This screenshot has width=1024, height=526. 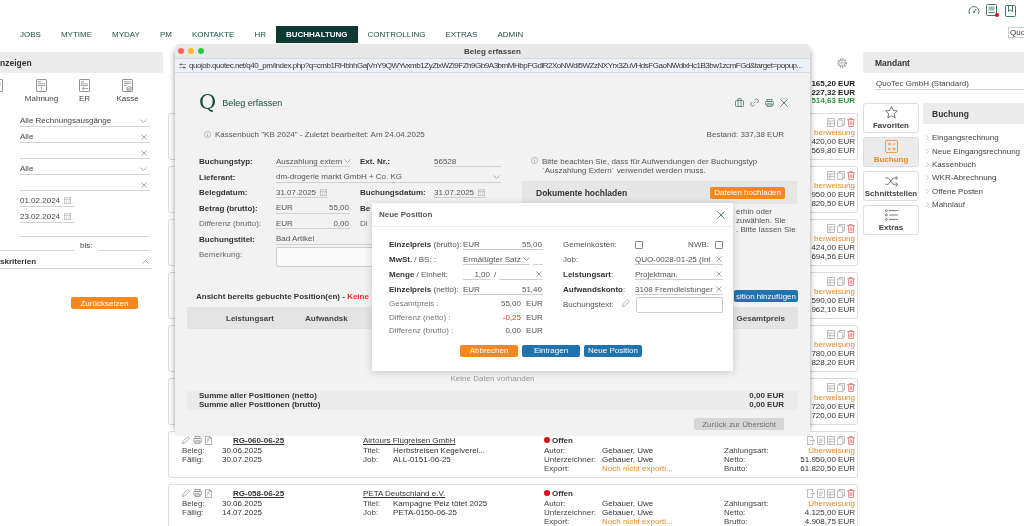 What do you see at coordinates (831, 503) in the screenshot?
I see `amount-value: Überweisung` at bounding box center [831, 503].